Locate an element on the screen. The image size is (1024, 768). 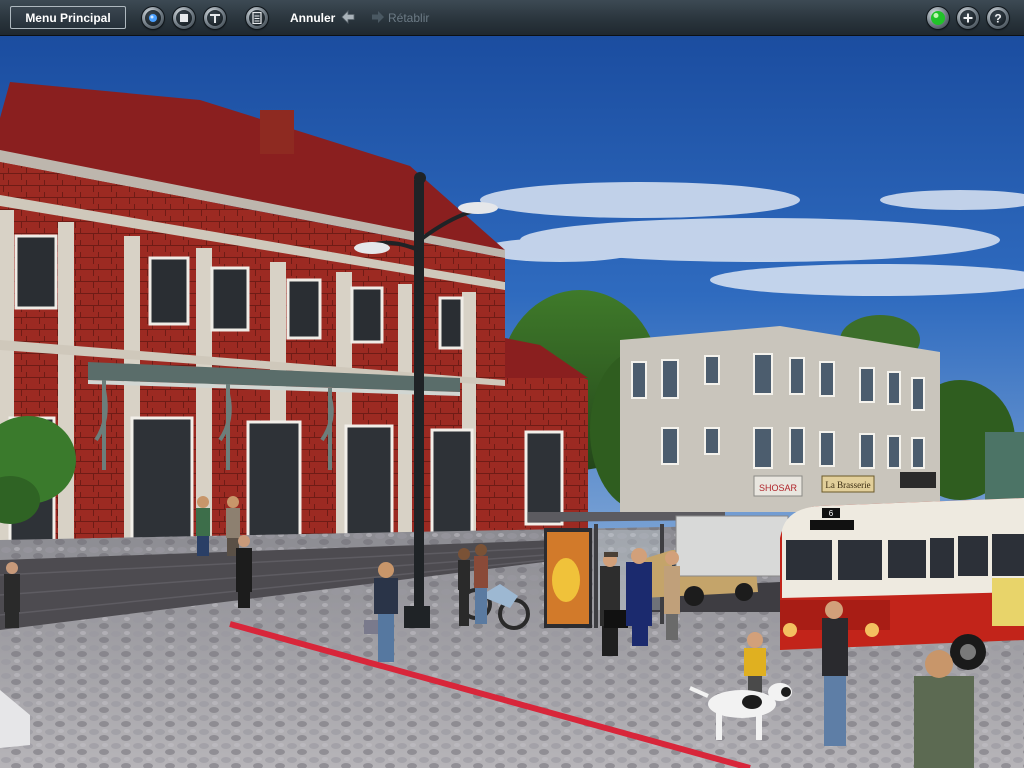
help-button: ? is located at coordinates (998, 18).